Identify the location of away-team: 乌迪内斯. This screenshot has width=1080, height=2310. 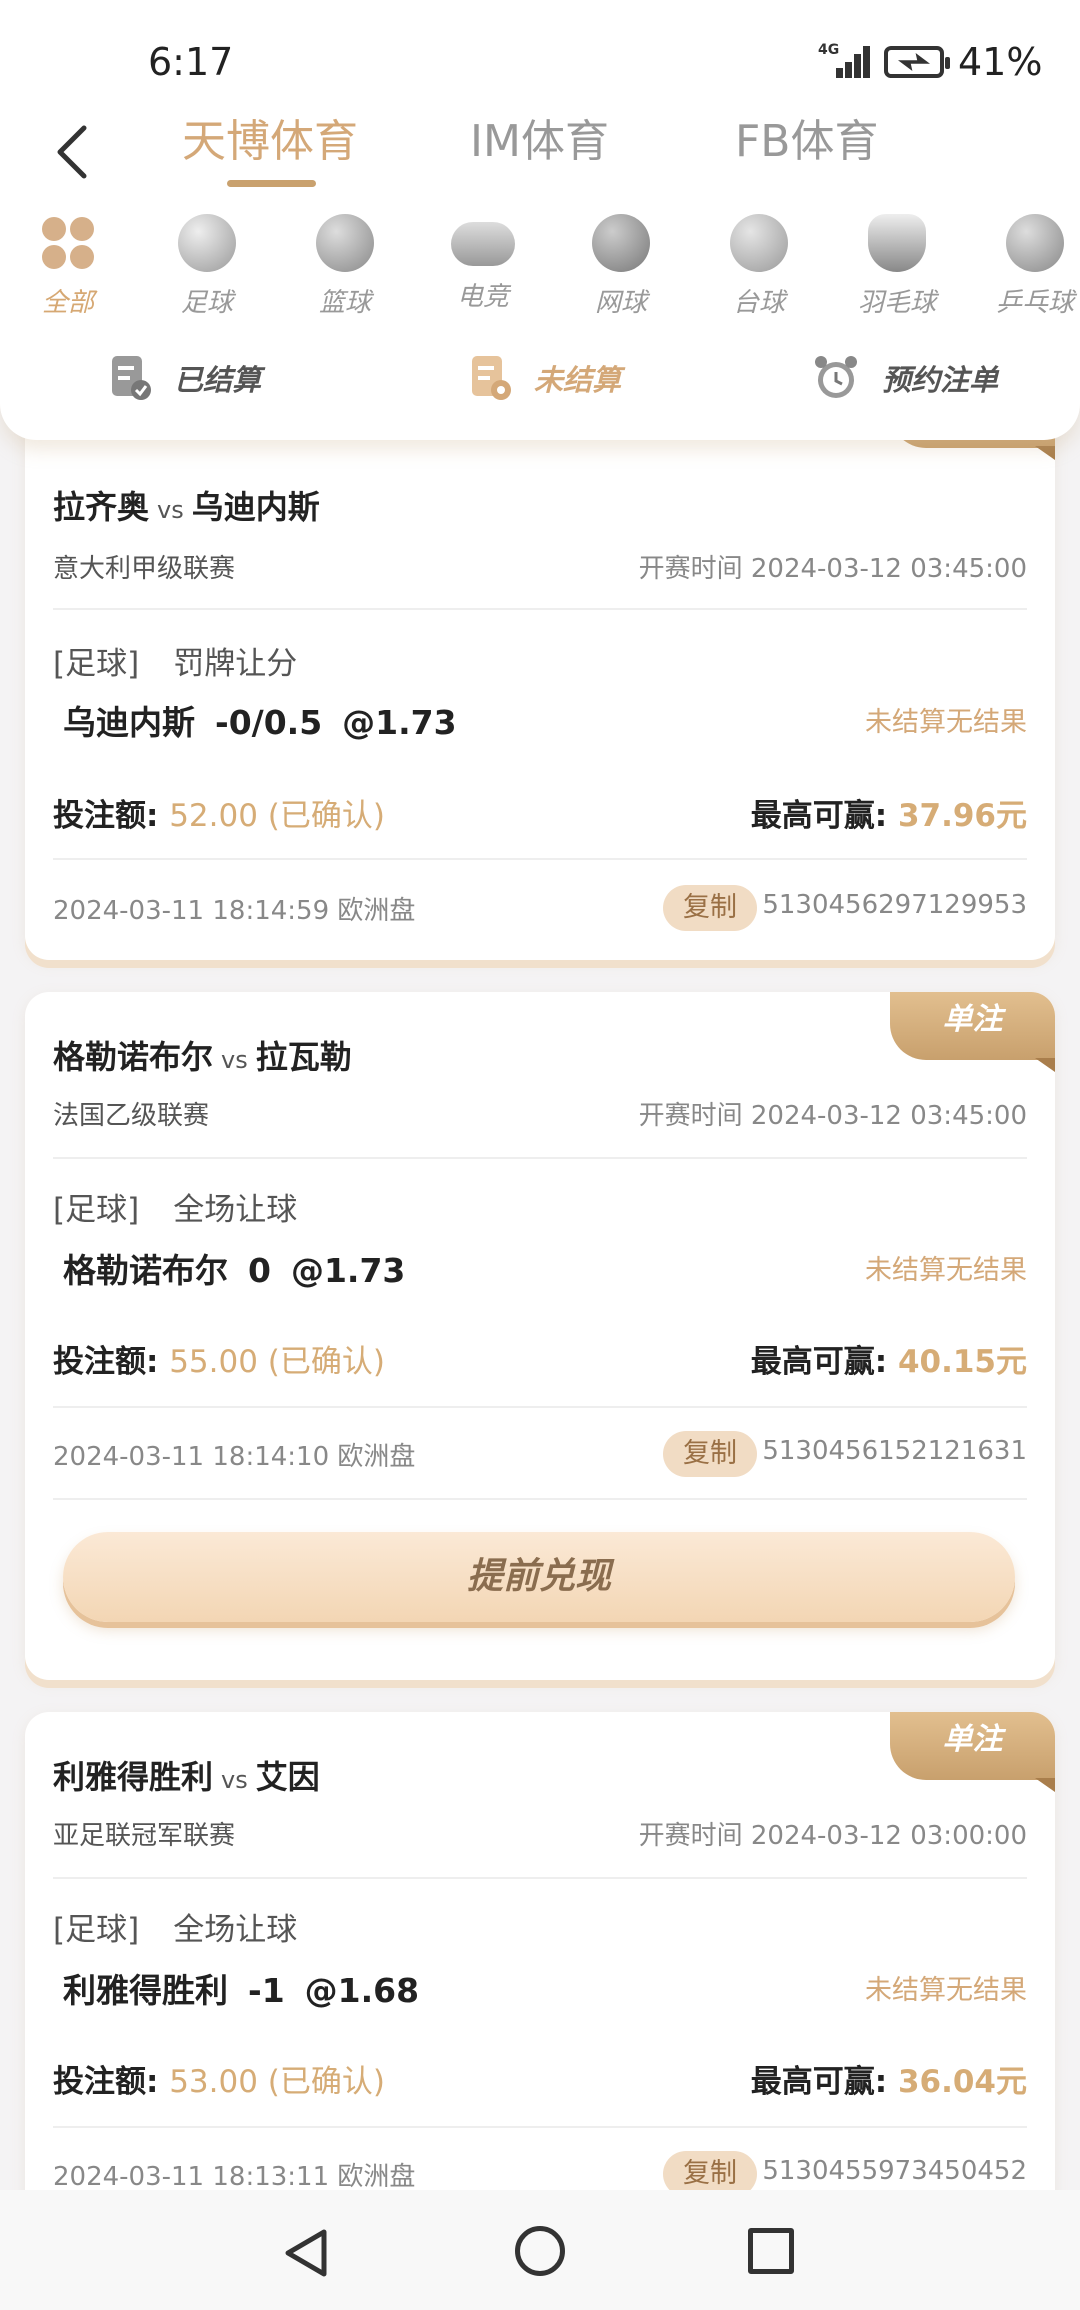
(255, 507).